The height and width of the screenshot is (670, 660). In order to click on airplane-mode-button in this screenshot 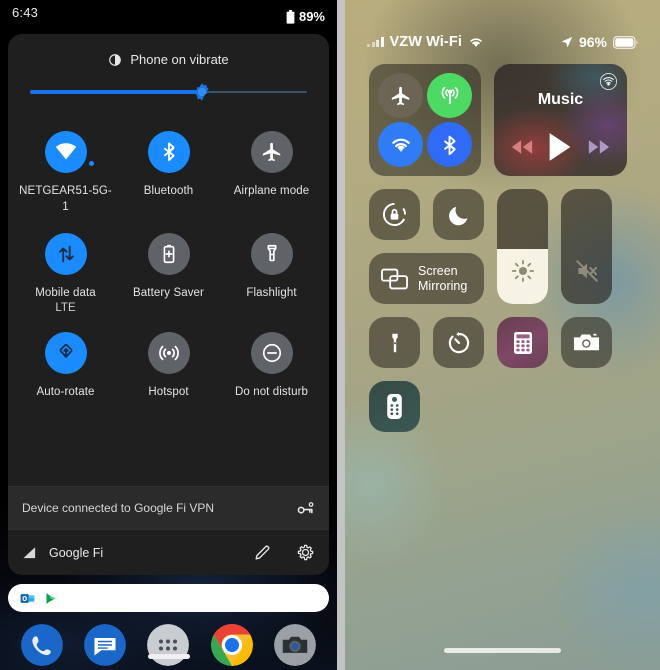, I will do `click(400, 95)`.